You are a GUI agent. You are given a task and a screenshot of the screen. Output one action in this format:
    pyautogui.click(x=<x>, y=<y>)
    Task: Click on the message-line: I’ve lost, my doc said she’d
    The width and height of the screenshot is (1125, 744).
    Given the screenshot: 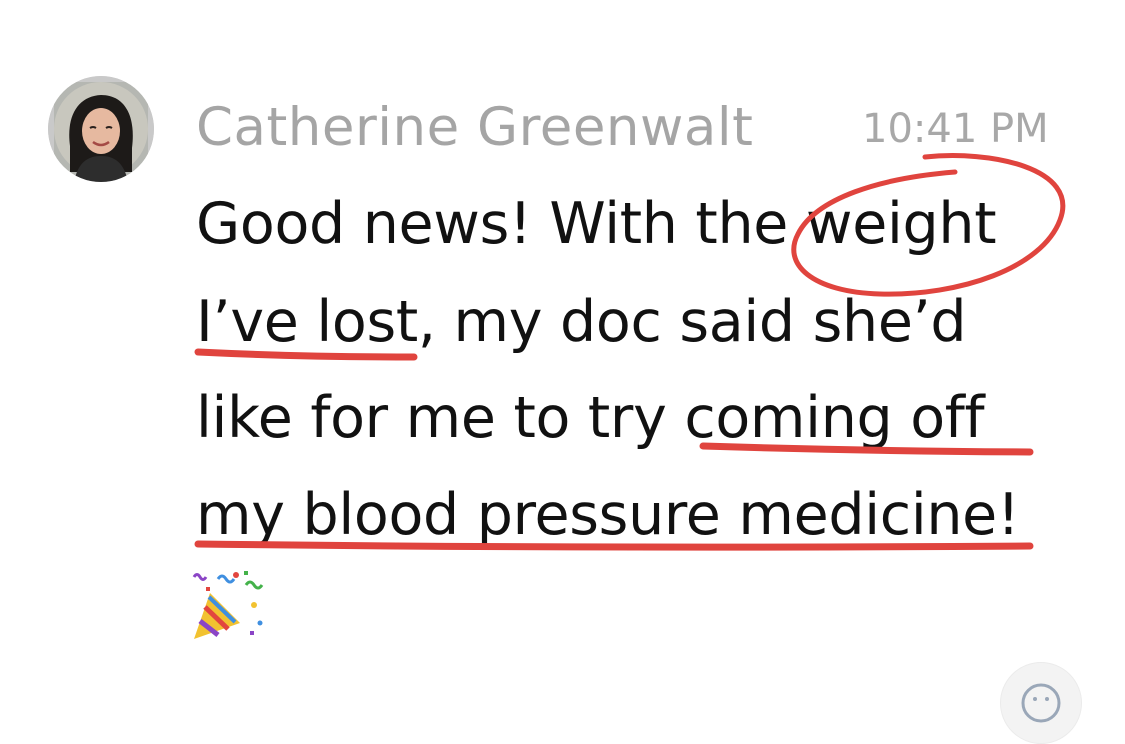 What is the action you would take?
    pyautogui.click(x=581, y=322)
    